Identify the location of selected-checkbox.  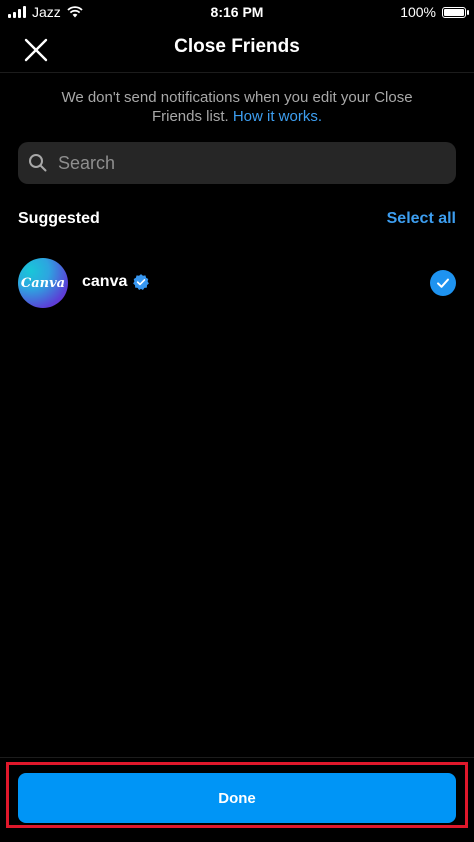
(443, 283).